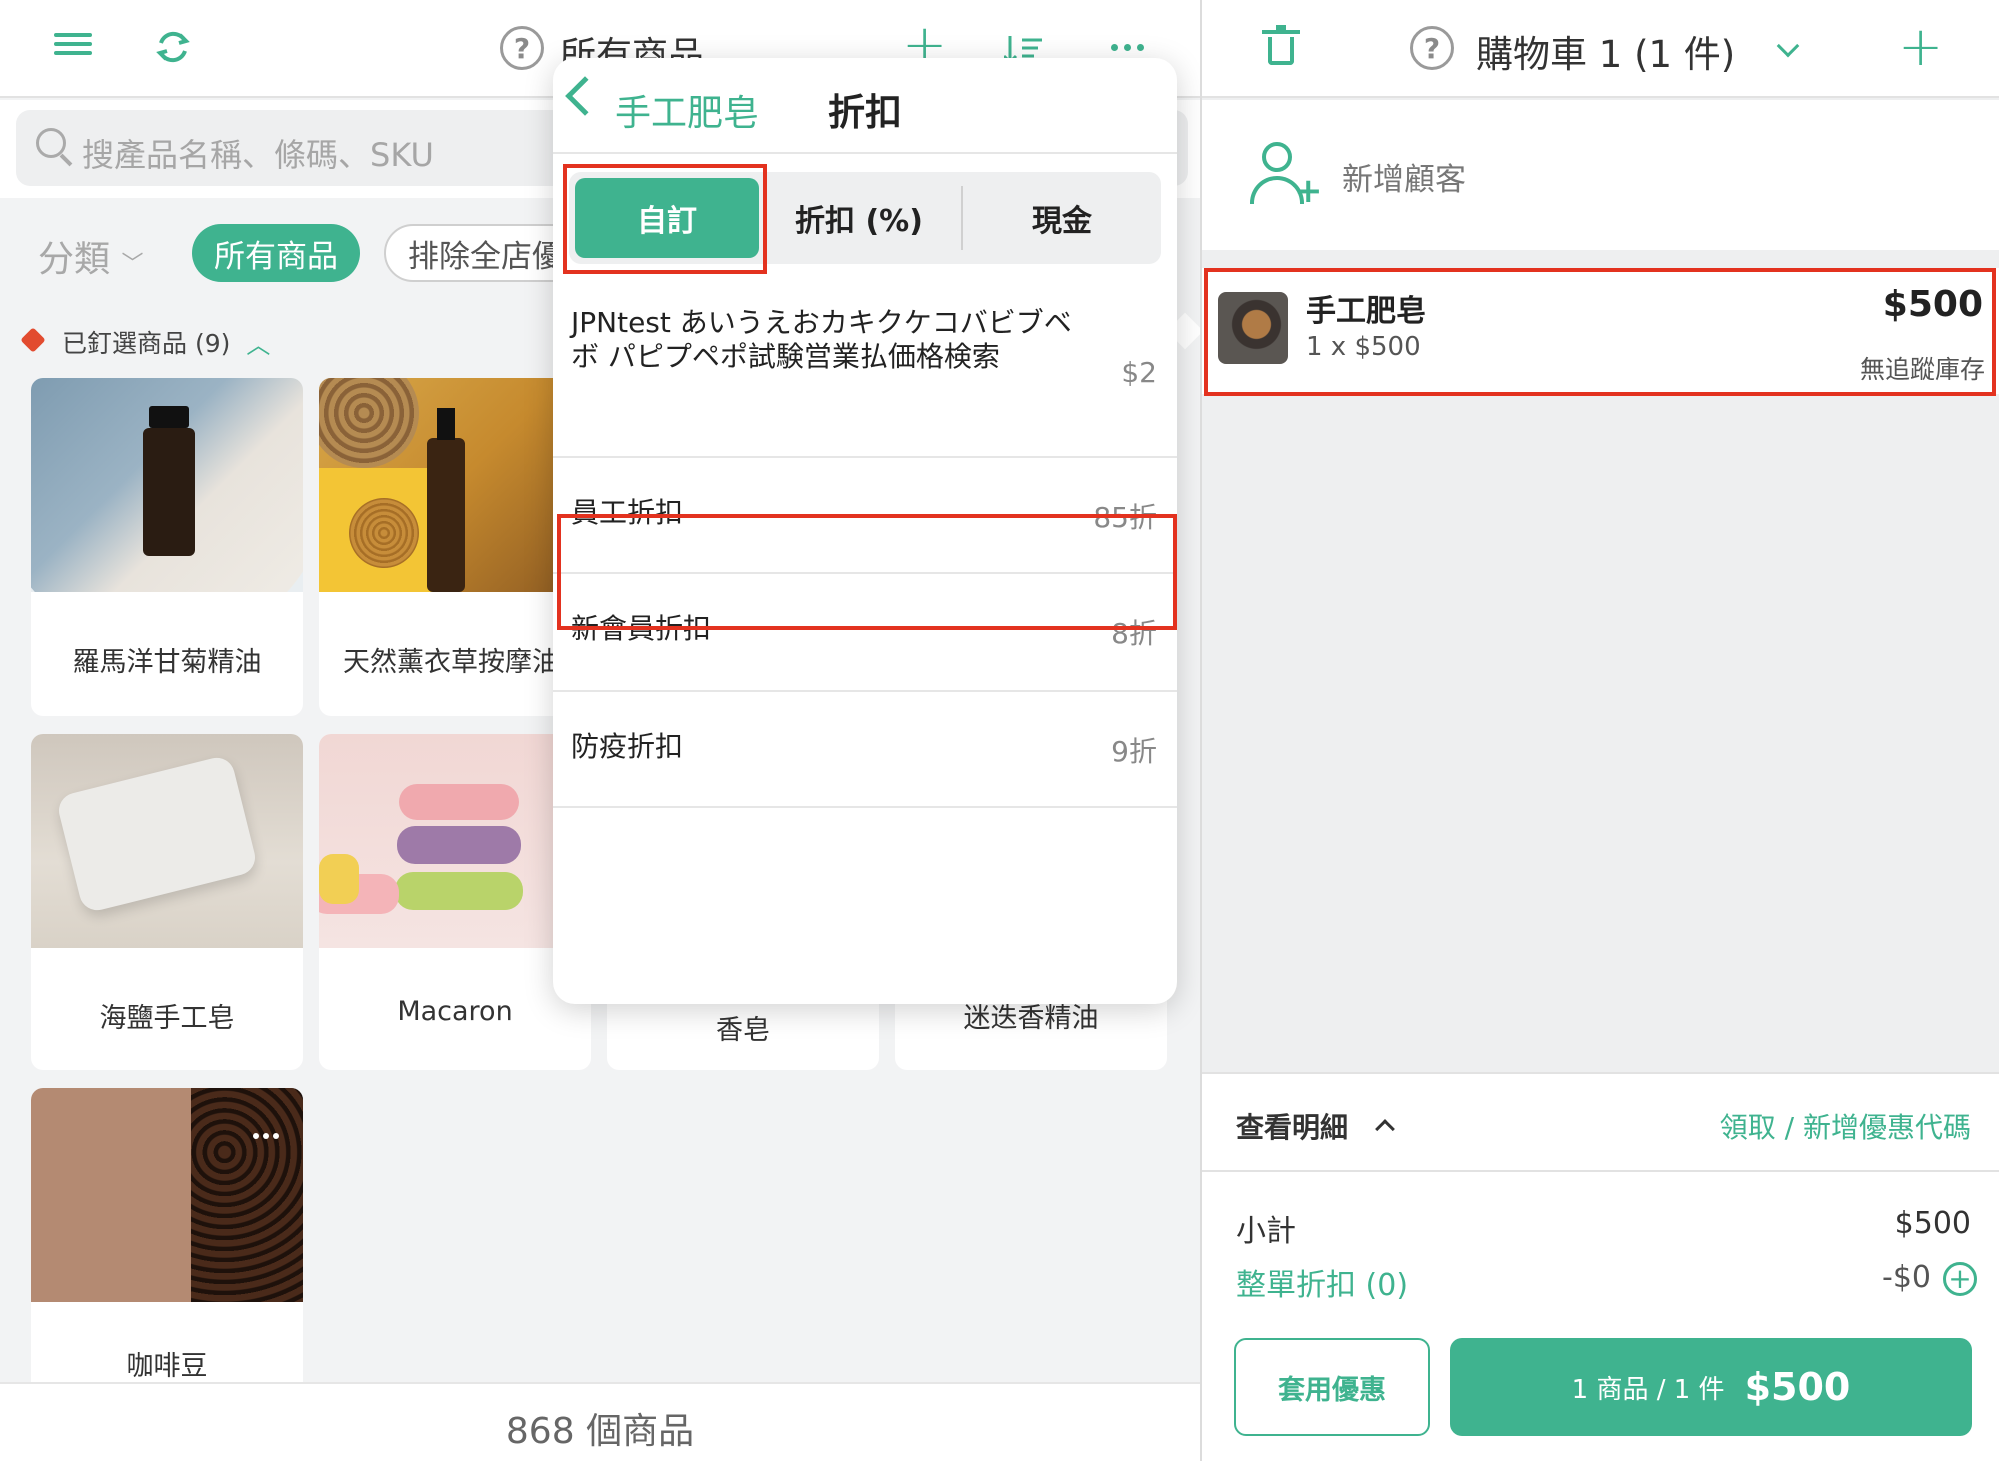 This screenshot has width=1999, height=1461. I want to click on add-person-icon: +, so click(1286, 175).